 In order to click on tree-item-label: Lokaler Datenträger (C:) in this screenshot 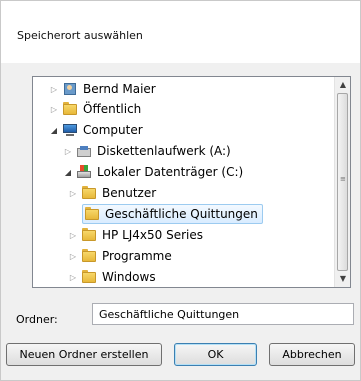, I will do `click(170, 172)`.